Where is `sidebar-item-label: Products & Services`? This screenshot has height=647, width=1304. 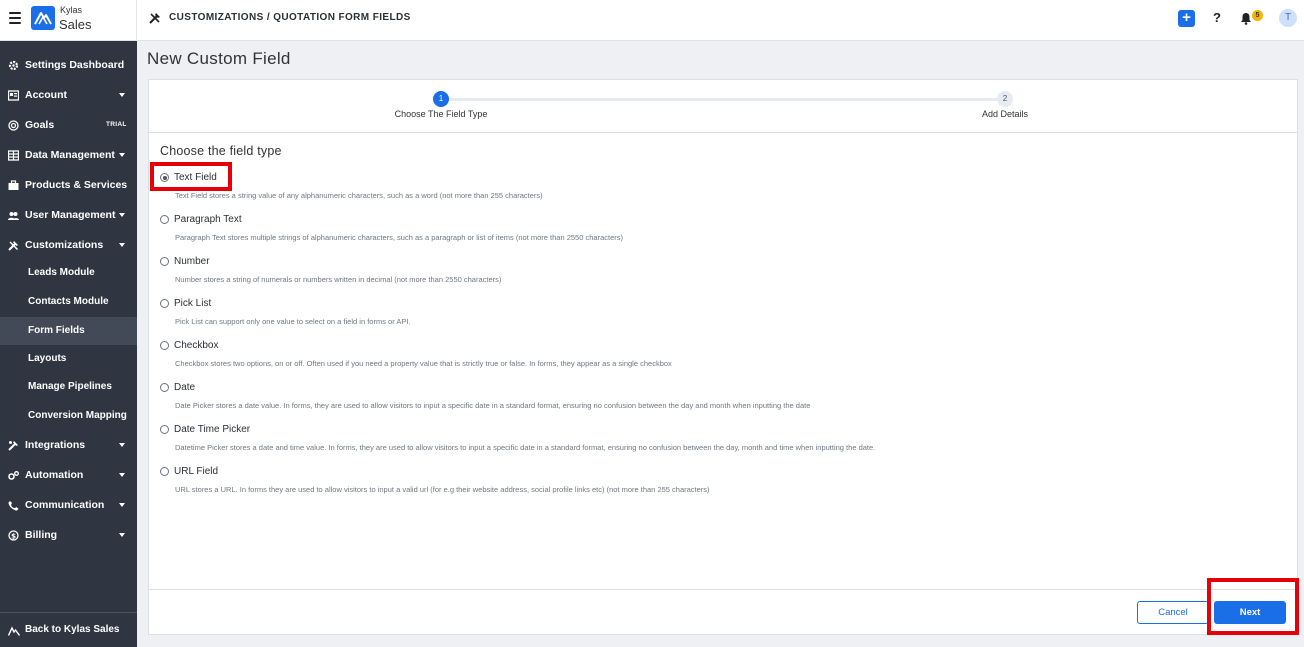
sidebar-item-label: Products & Services is located at coordinates (76, 185).